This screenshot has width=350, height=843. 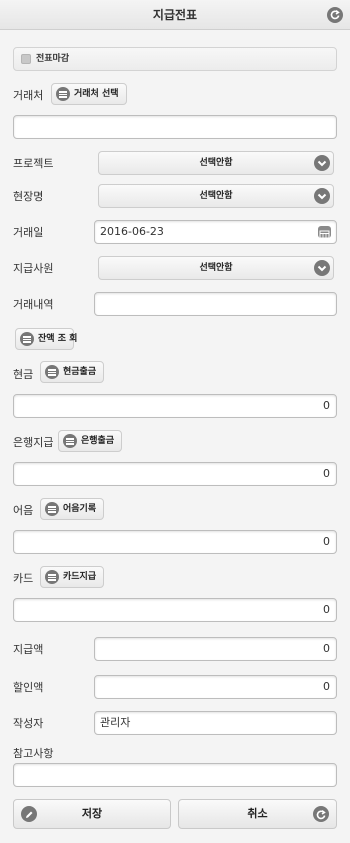 I want to click on trade-detail-field, so click(x=215, y=304).